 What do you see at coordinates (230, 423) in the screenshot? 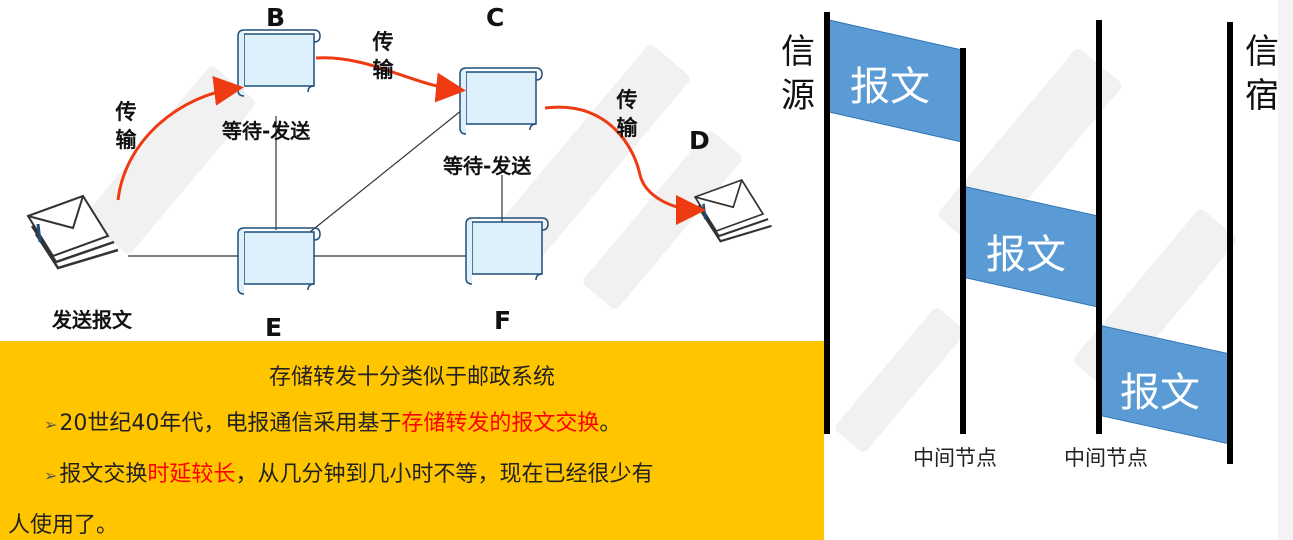
I see `panel-text: 20世纪40年代，电报通信采用基于` at bounding box center [230, 423].